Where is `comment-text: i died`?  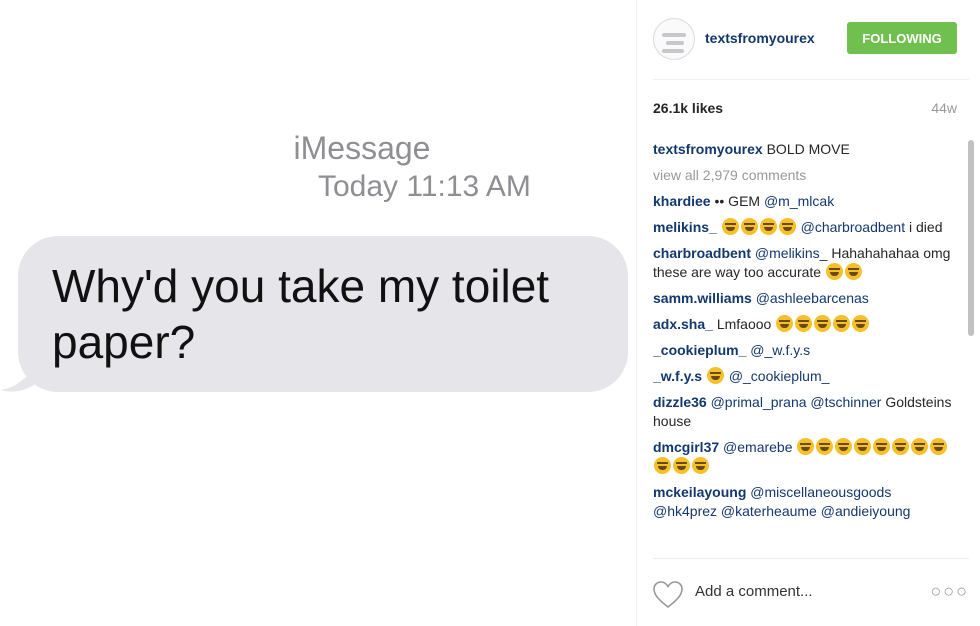
comment-text: i died is located at coordinates (926, 227).